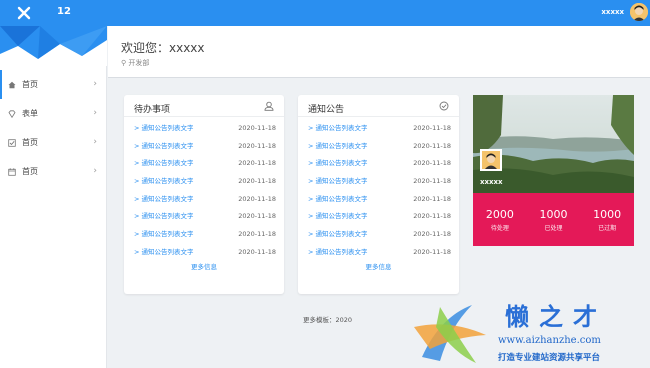 This screenshot has height=368, width=650. I want to click on user-name: xxxxx, so click(612, 12).